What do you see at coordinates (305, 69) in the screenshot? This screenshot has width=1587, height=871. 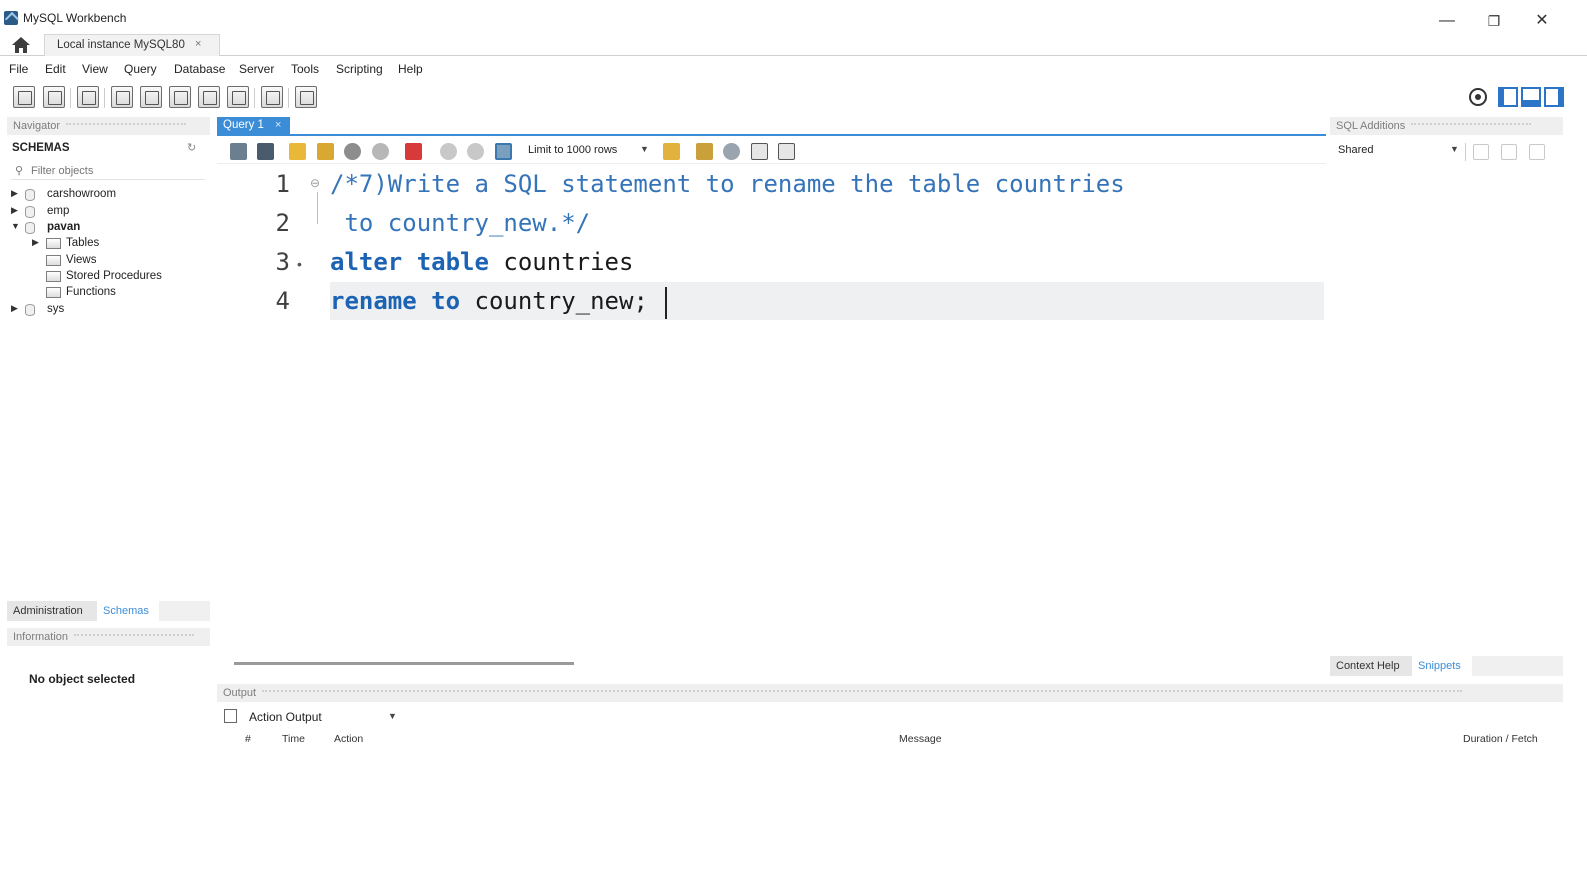 I see `menu-tools: Tools` at bounding box center [305, 69].